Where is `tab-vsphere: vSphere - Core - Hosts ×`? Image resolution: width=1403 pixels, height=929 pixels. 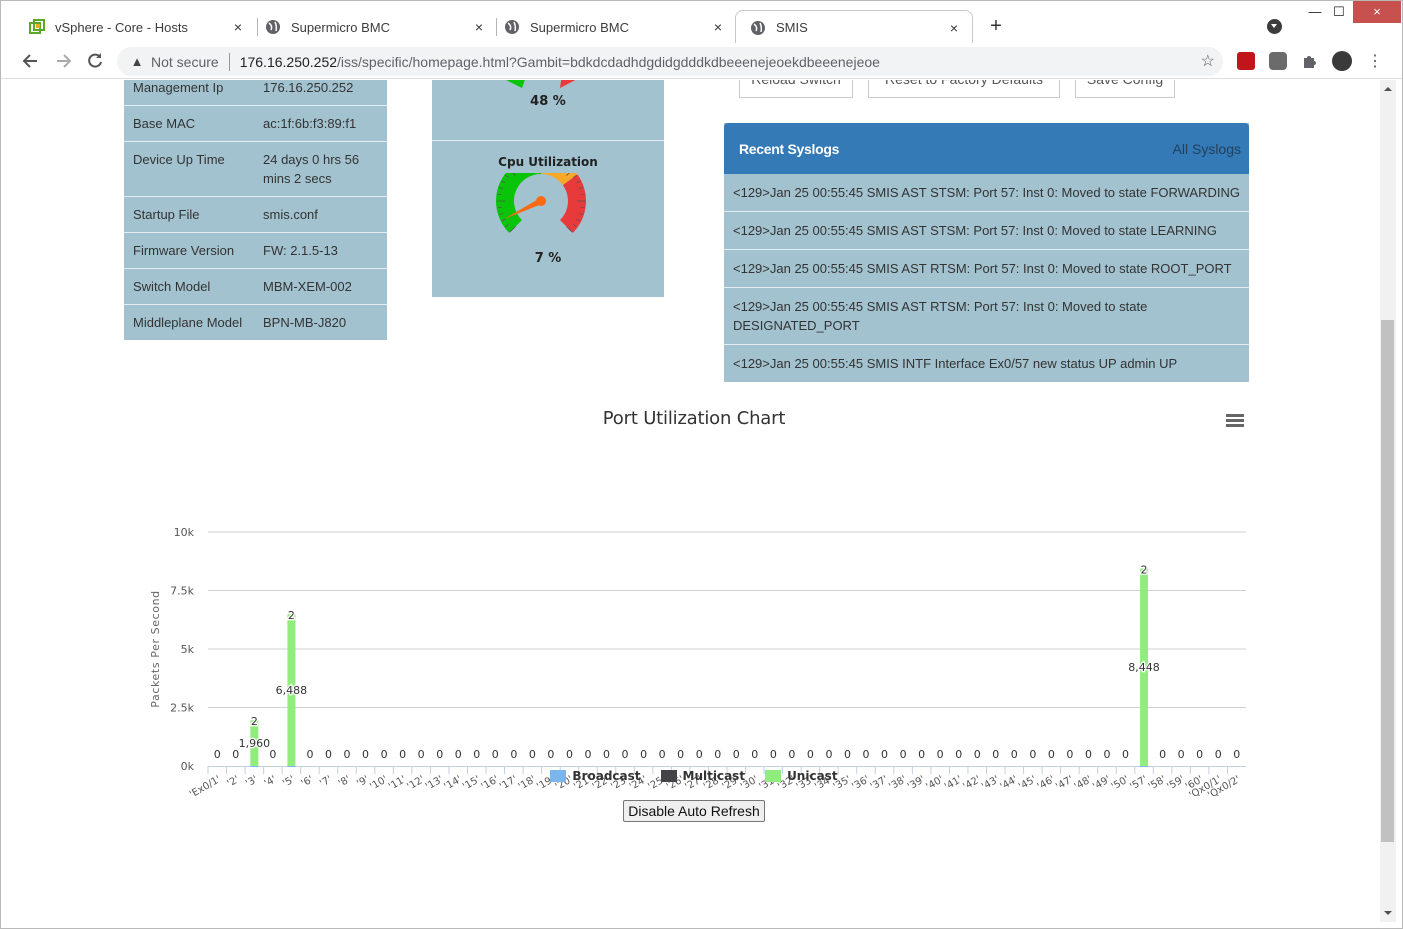
tab-vsphere: vSphere - Core - Hosts × is located at coordinates (128, 27).